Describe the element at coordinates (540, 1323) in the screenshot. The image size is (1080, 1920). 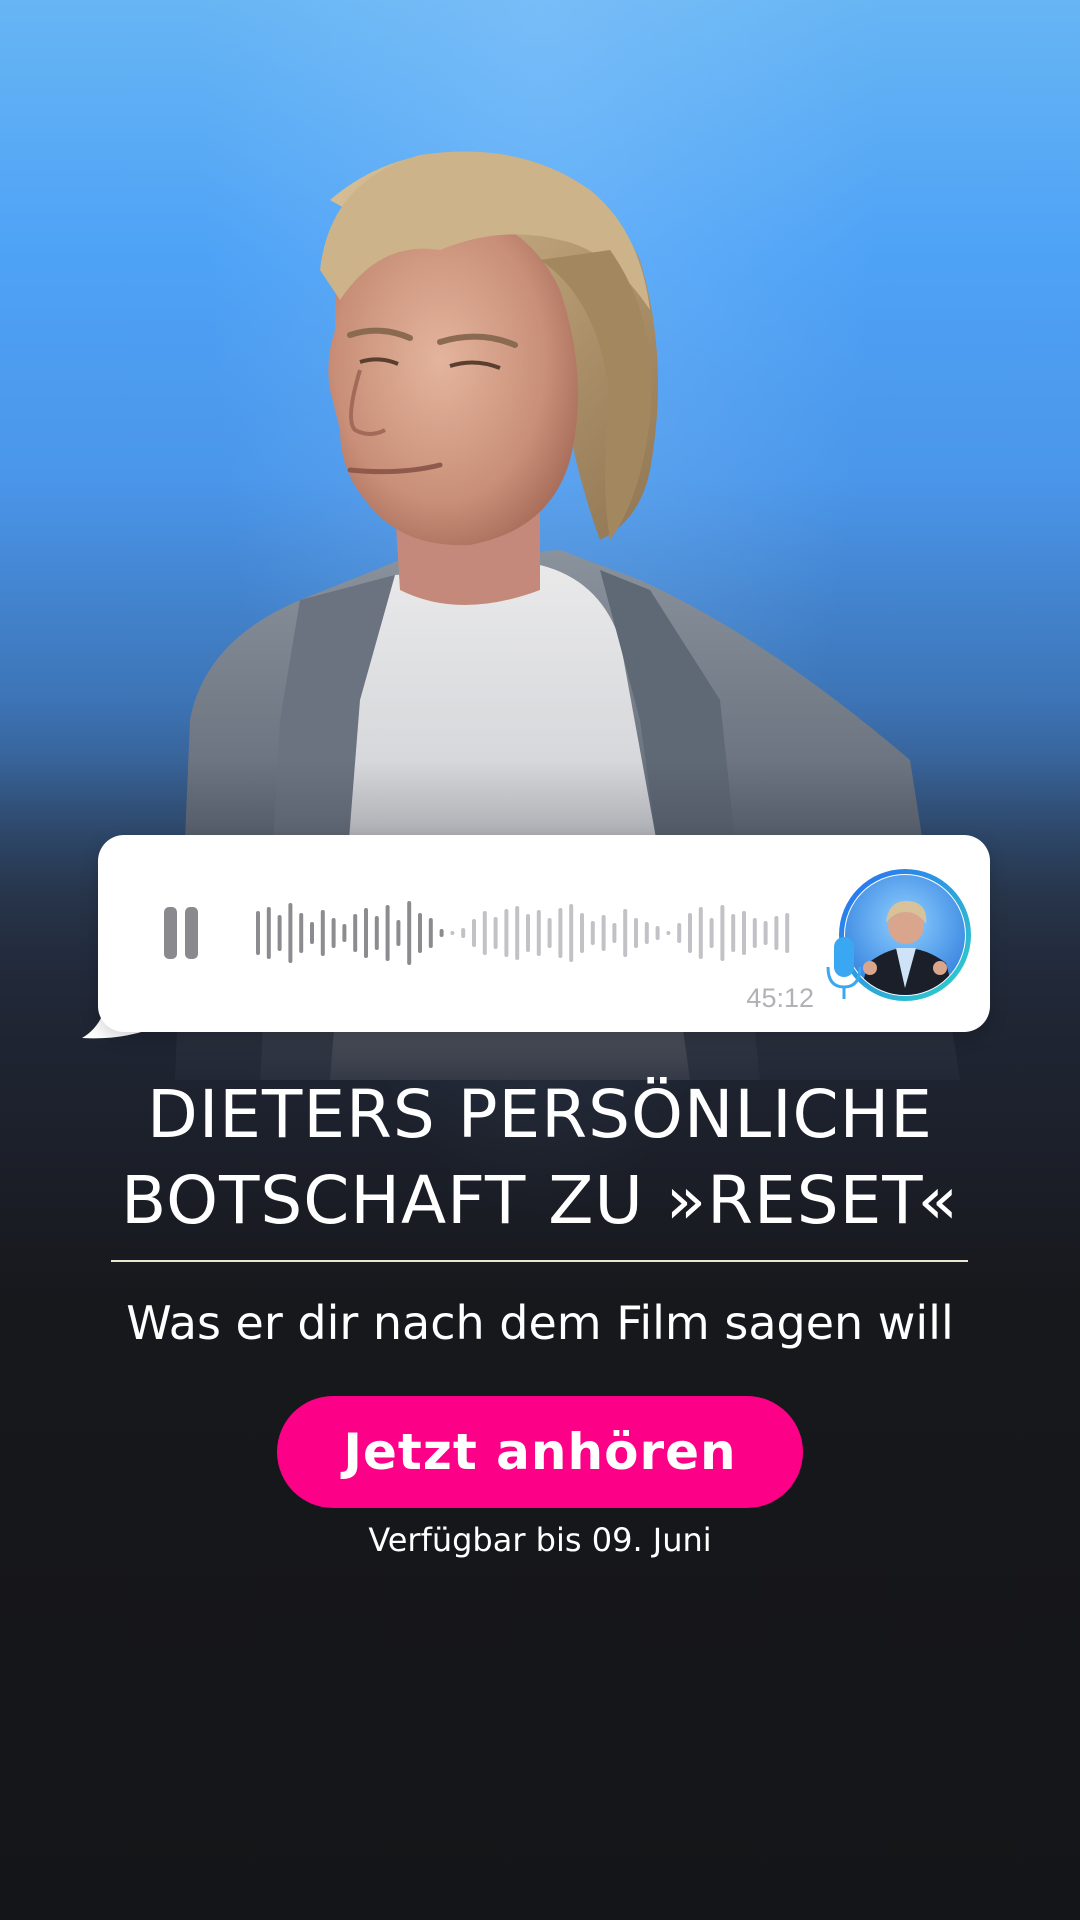
I see `subtitle: Was er dir nach dem Film sagen will` at that location.